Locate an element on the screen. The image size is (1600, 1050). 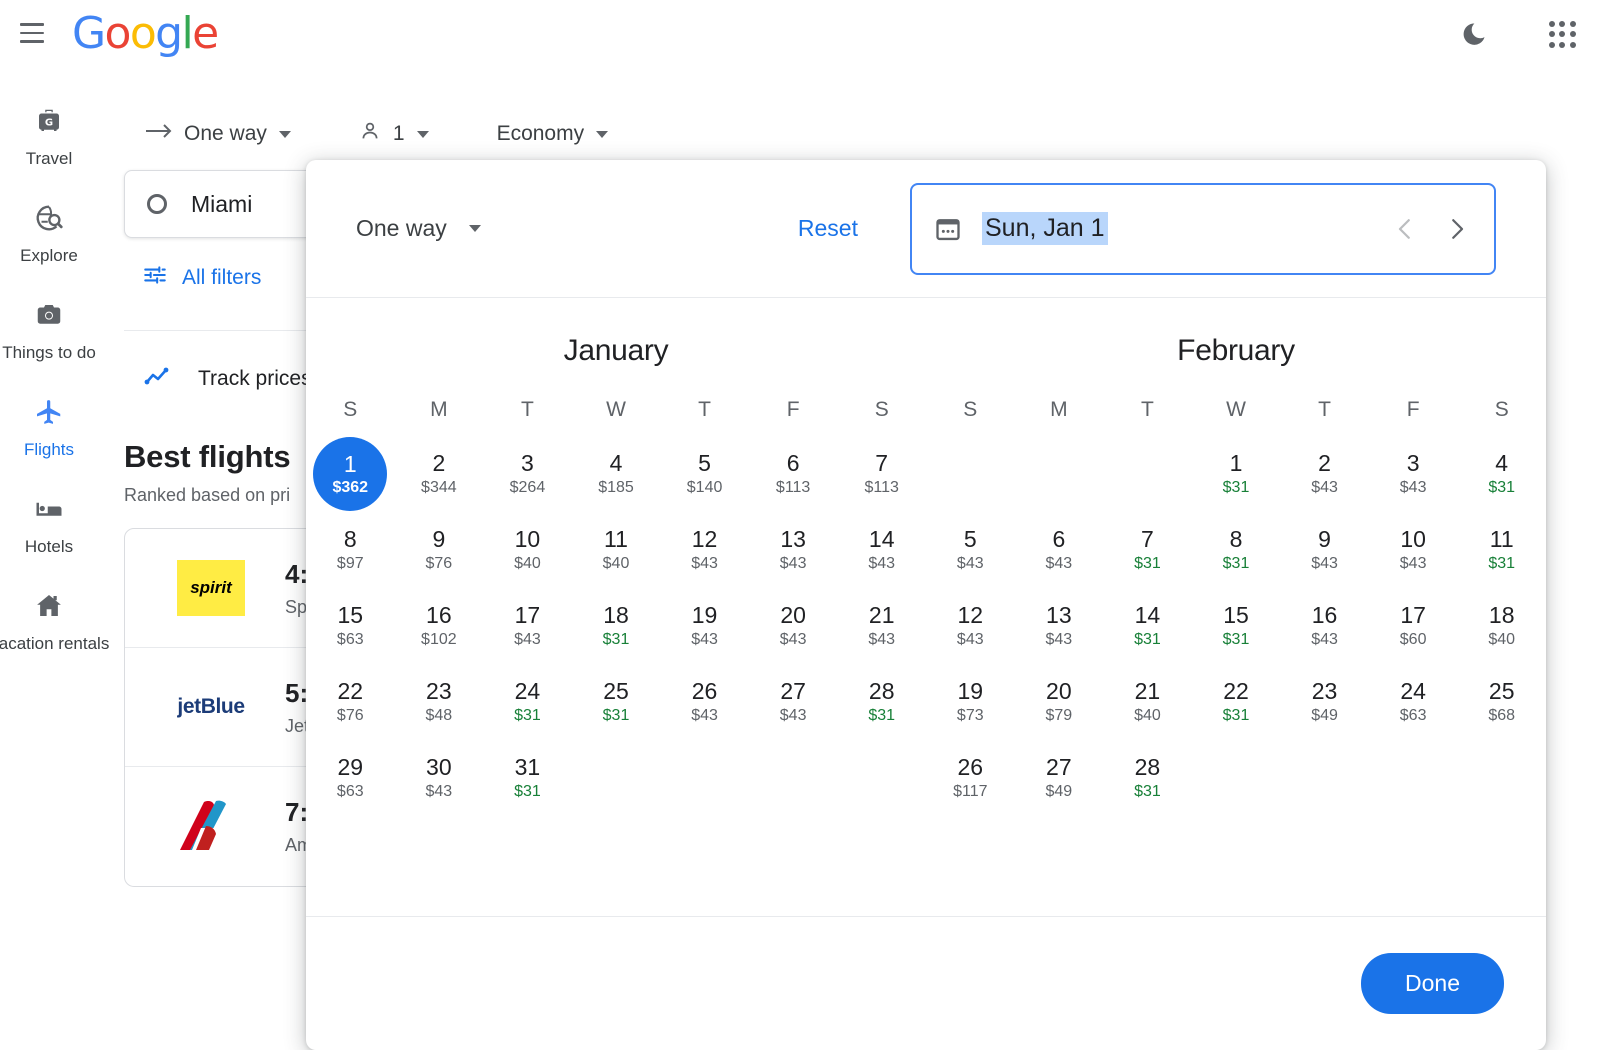
calendar-day: 14 $31 is located at coordinates (1147, 626).